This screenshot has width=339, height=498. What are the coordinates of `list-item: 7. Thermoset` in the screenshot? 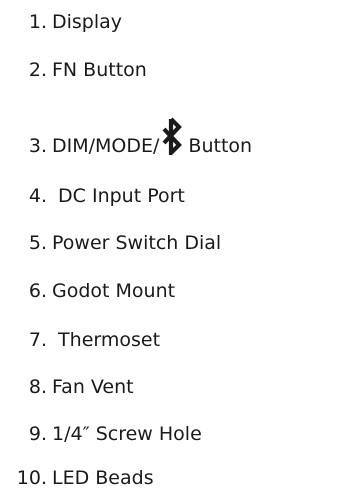 It's located at (80, 340).